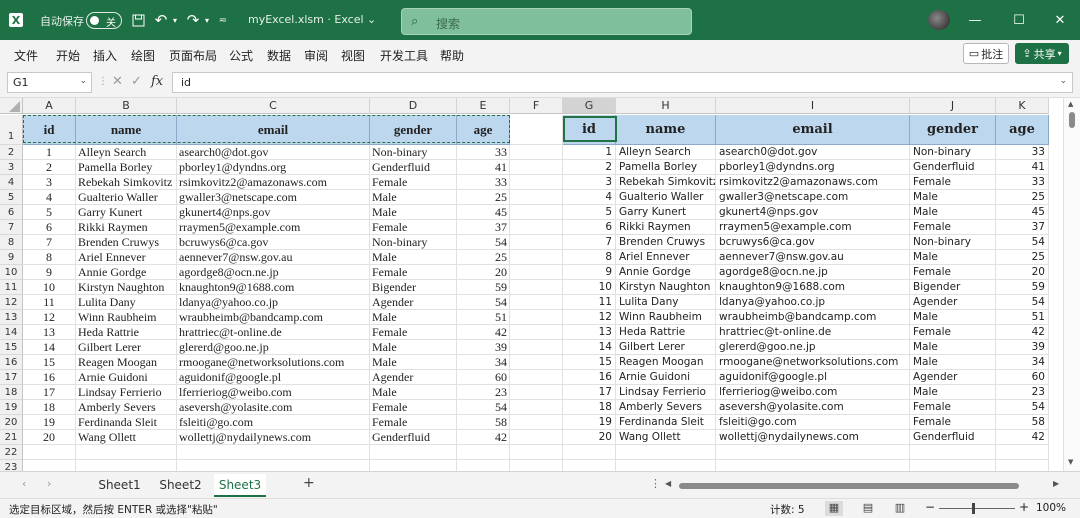  What do you see at coordinates (589, 362) in the screenshot?
I see `right-cell: 15` at bounding box center [589, 362].